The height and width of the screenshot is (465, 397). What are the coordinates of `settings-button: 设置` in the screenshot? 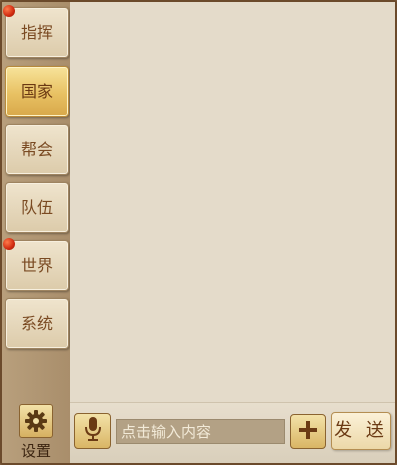 It's located at (36, 433).